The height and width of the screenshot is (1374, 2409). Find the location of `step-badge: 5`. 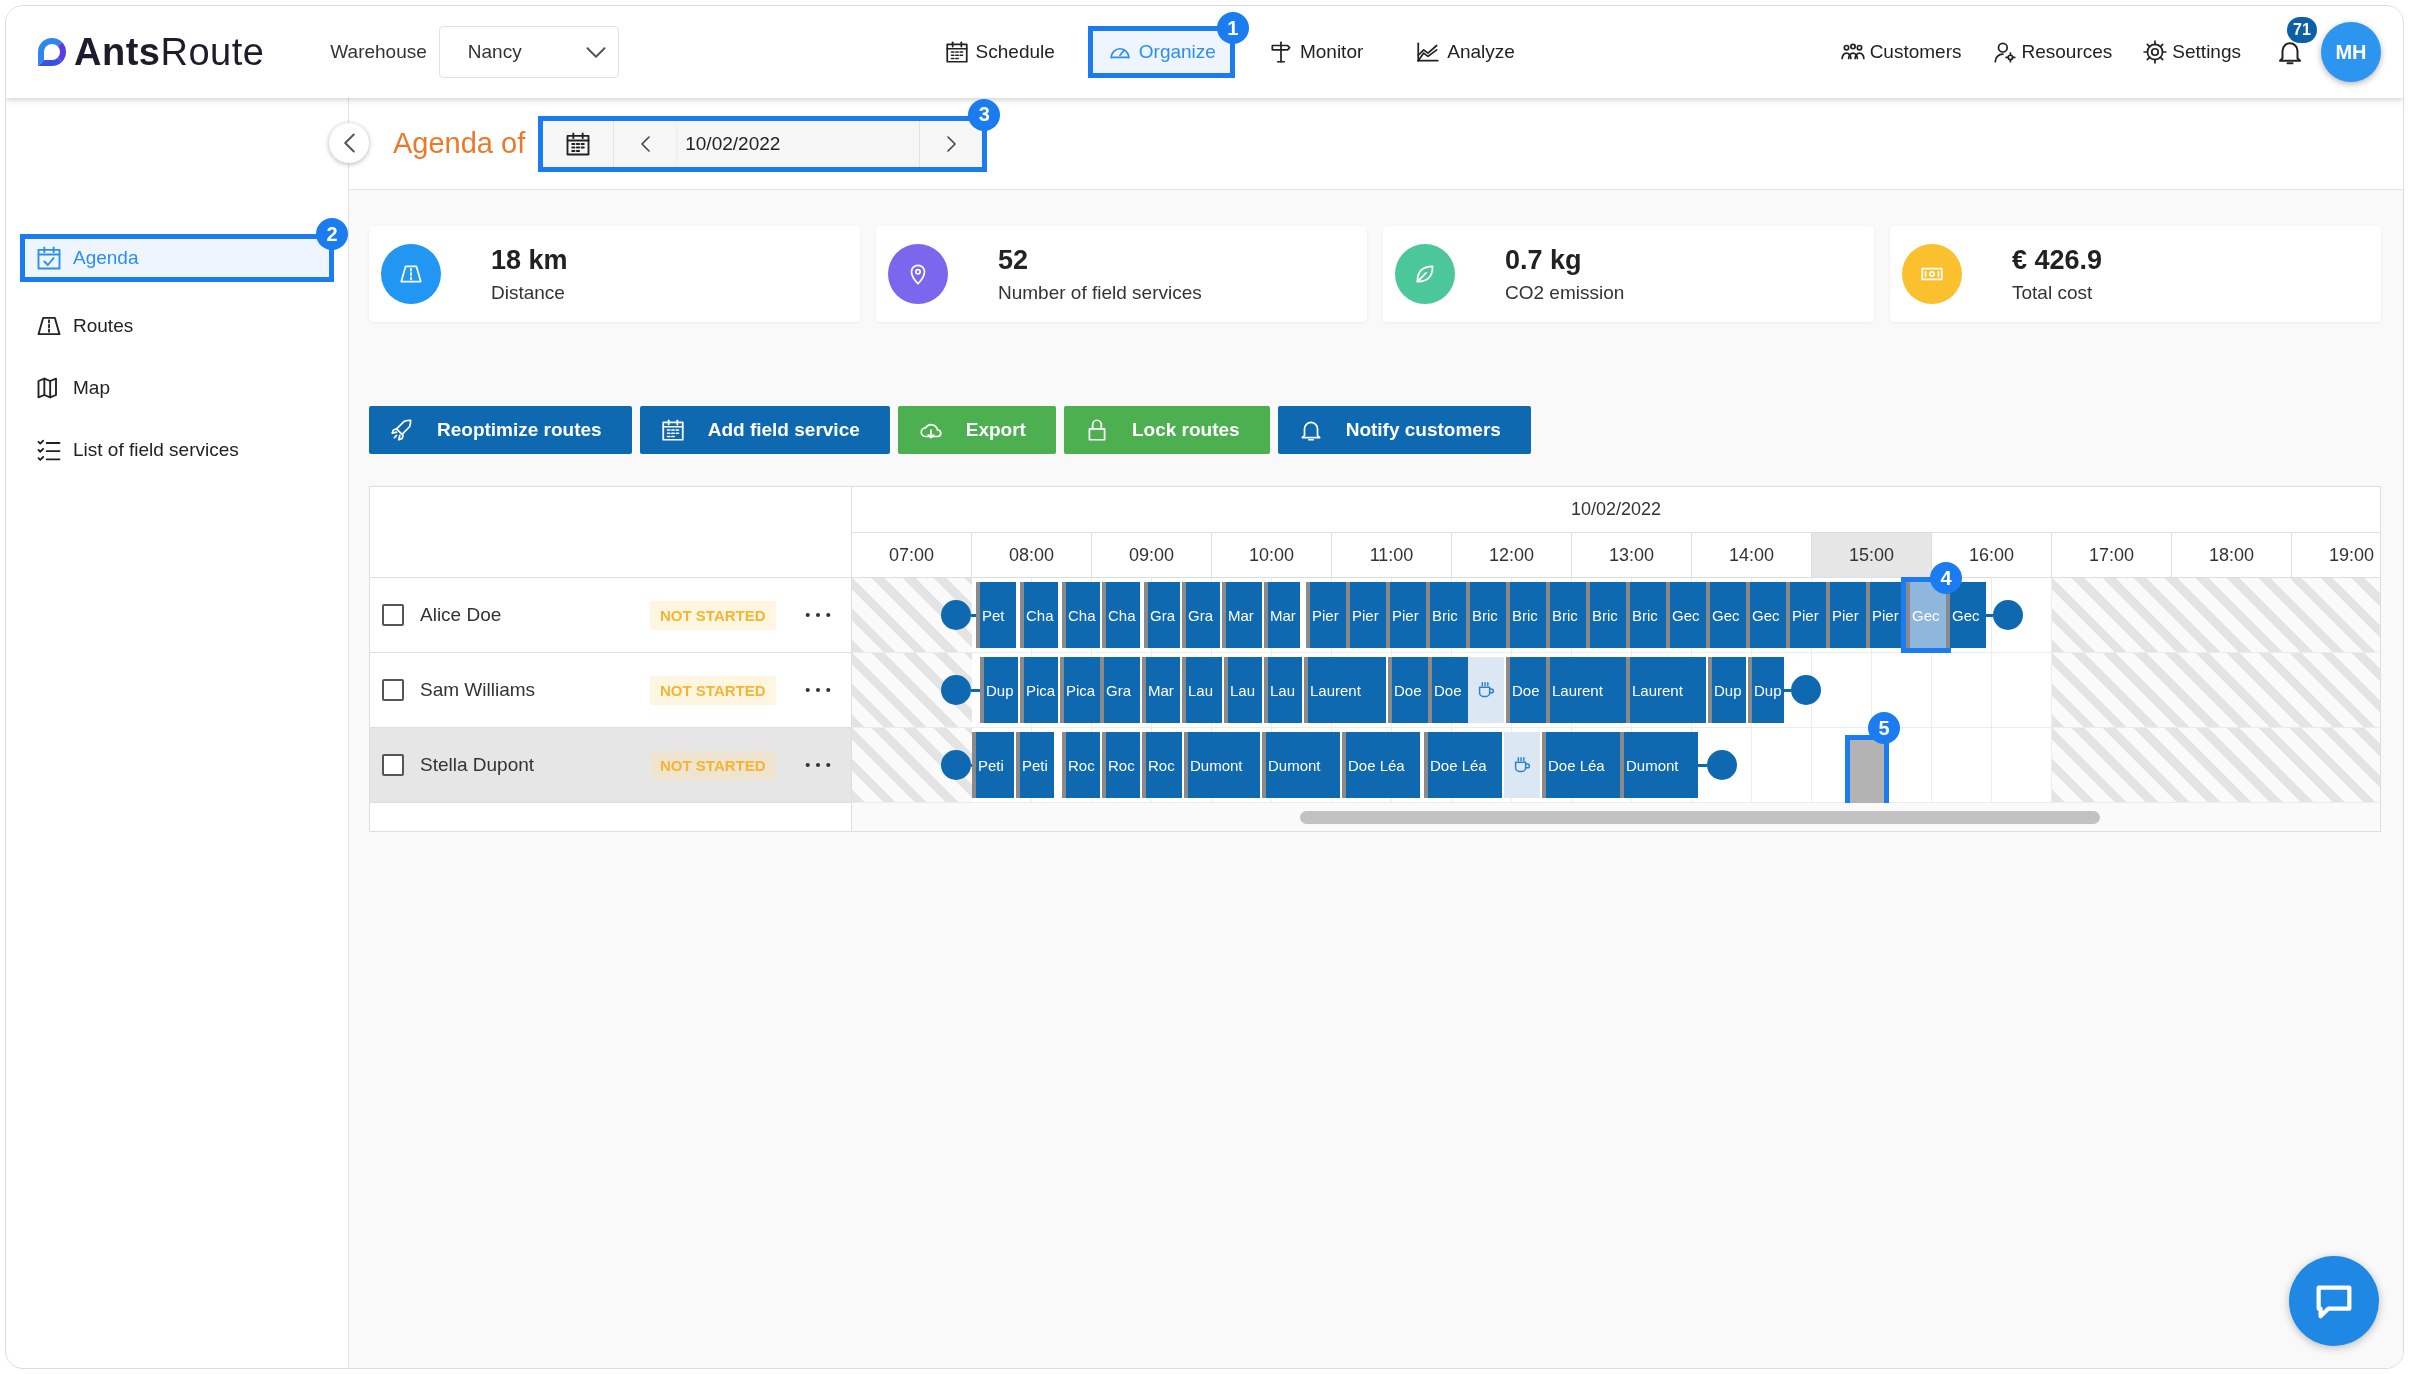

step-badge: 5 is located at coordinates (1884, 728).